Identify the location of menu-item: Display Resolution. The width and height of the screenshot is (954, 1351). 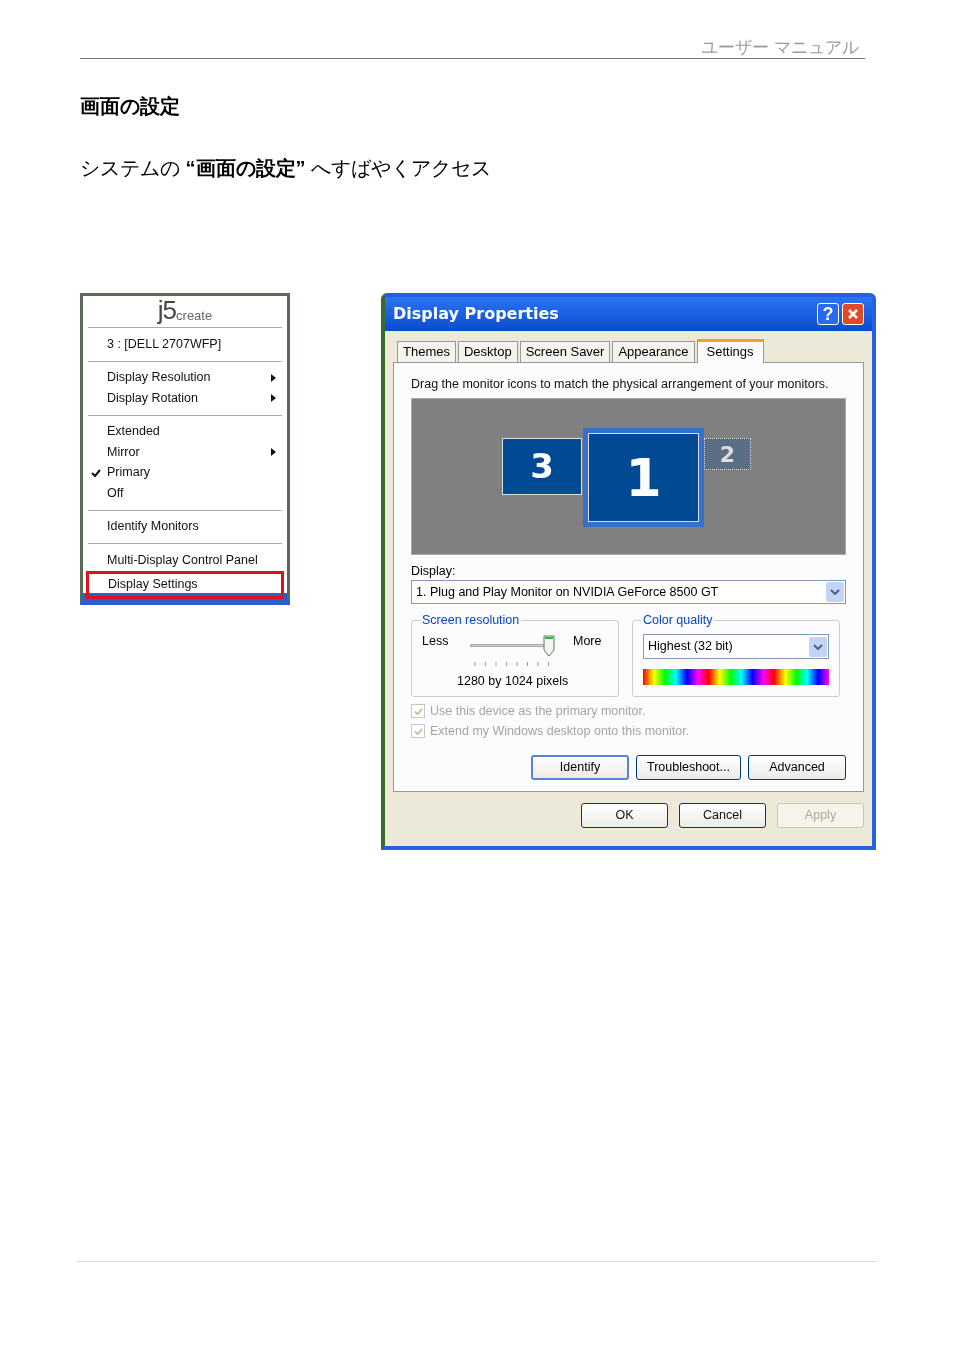
(185, 377).